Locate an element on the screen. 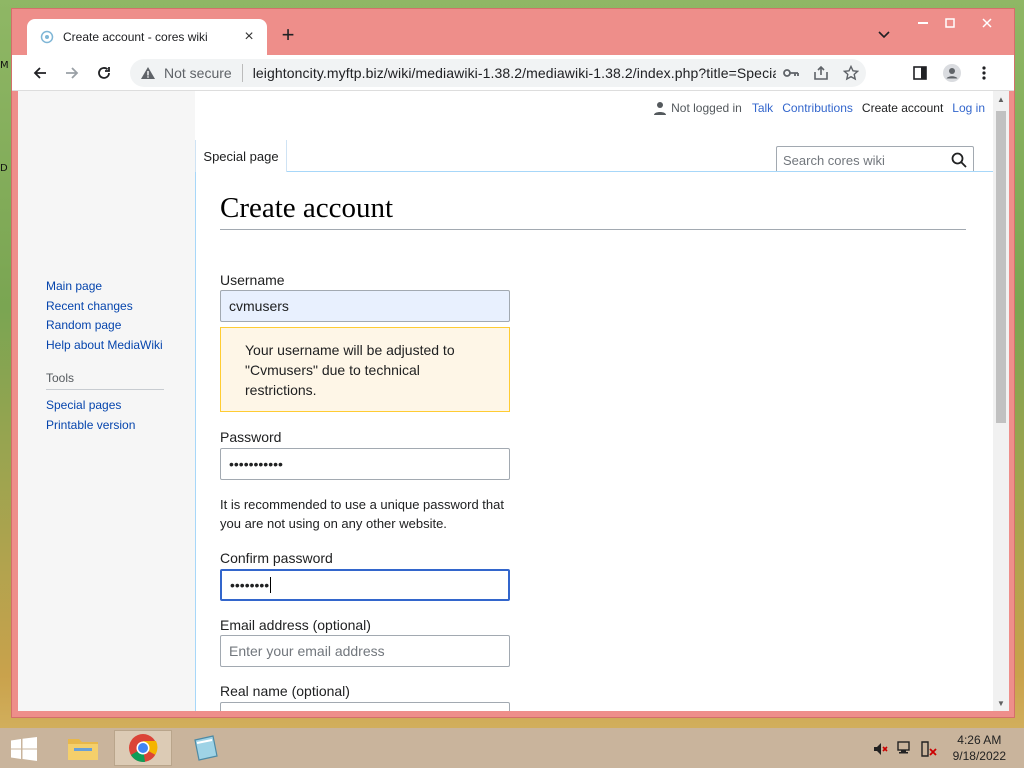 The height and width of the screenshot is (768, 1024). talk-link: Talk is located at coordinates (762, 108).